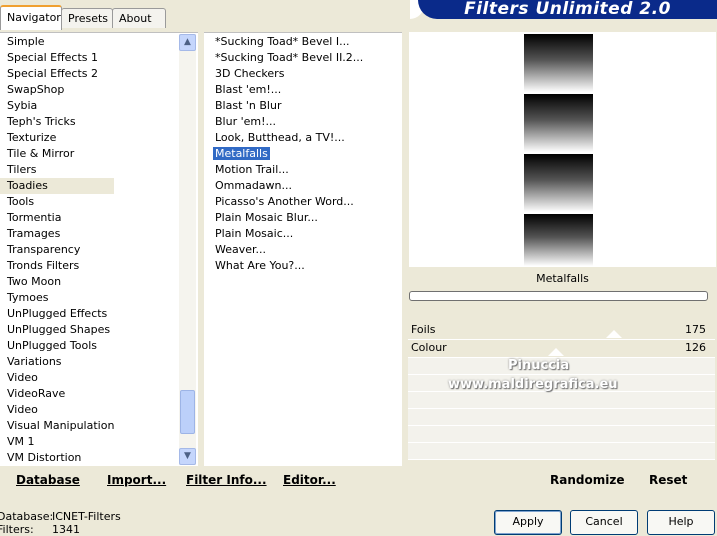  Describe the element at coordinates (248, 105) in the screenshot. I see `filter-item-label: Blast 'n Blur` at that location.